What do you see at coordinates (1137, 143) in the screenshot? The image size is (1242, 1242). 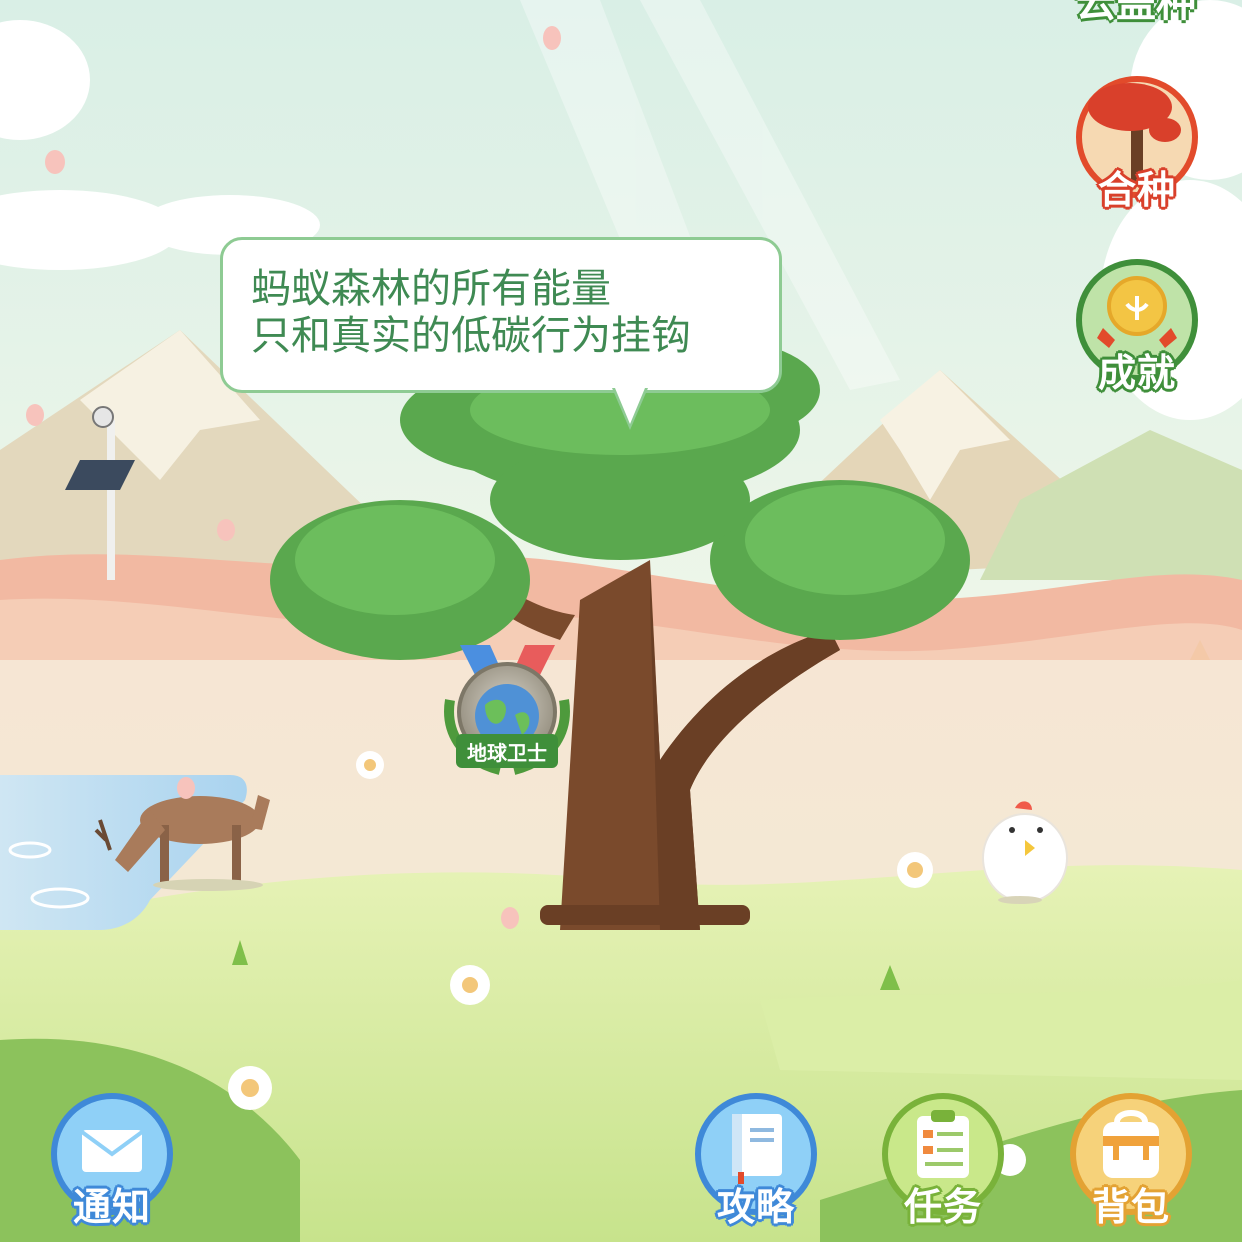 I see `hezhong-button: 合种` at bounding box center [1137, 143].